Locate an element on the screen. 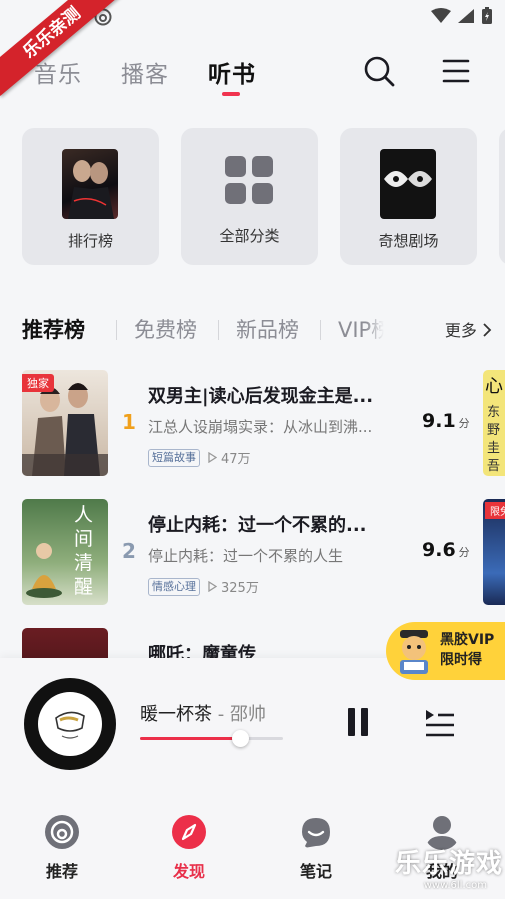  side-book-cover: 心 东 野 圭 吾 is located at coordinates (494, 423).